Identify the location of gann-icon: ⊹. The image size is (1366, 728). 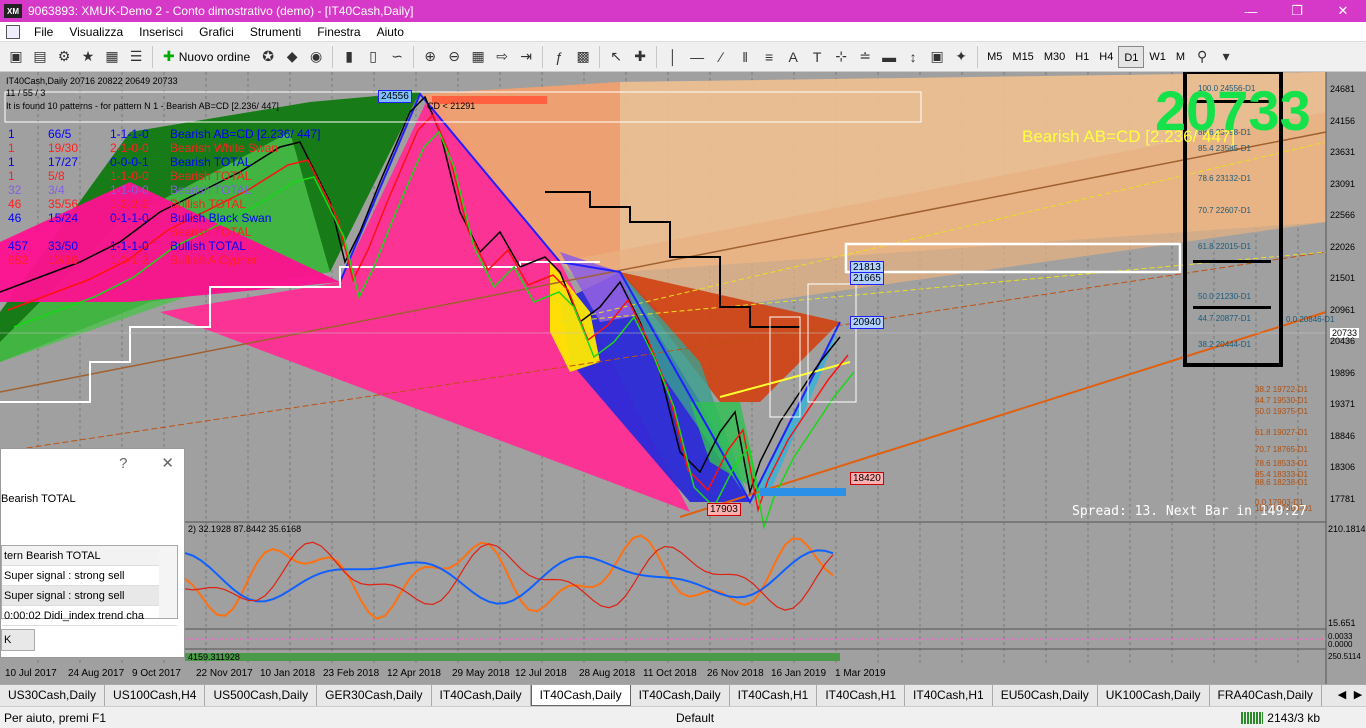
(841, 57).